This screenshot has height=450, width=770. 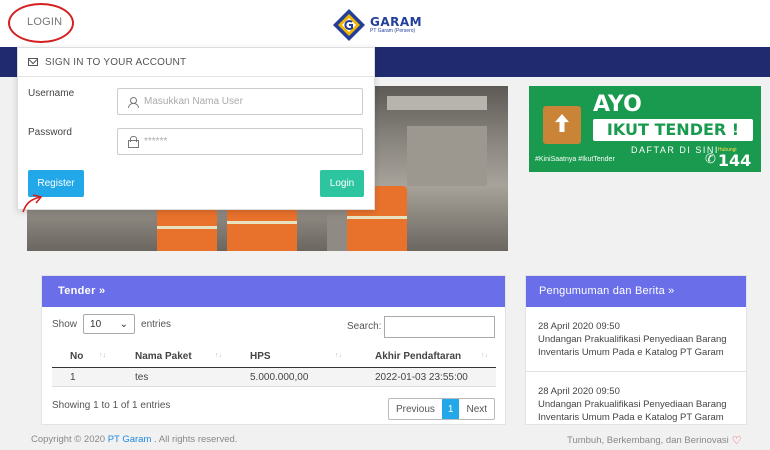 What do you see at coordinates (111, 405) in the screenshot?
I see `table-info: Showing 1 to 1 of 1 entries` at bounding box center [111, 405].